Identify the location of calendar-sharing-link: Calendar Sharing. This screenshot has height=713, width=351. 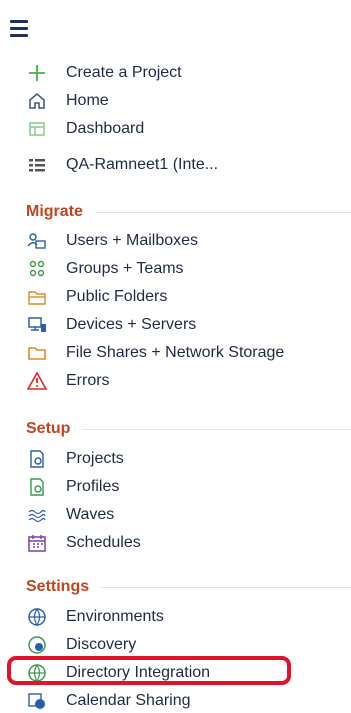
(108, 700).